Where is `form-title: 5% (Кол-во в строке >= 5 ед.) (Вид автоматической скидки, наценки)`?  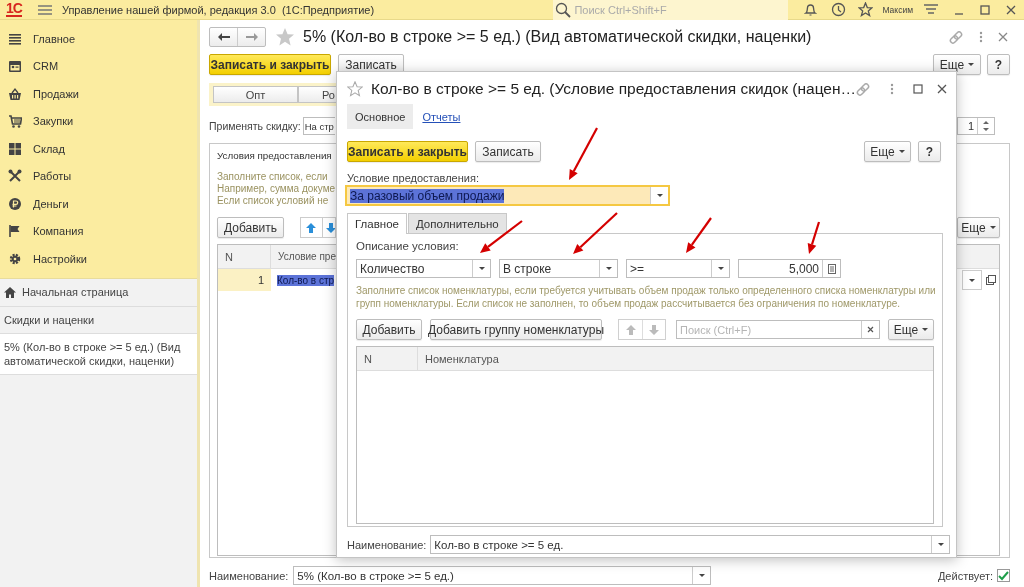
form-title: 5% (Кол-во в строке >= 5 ед.) (Вид автоматической скидки, наценки) is located at coordinates (557, 37).